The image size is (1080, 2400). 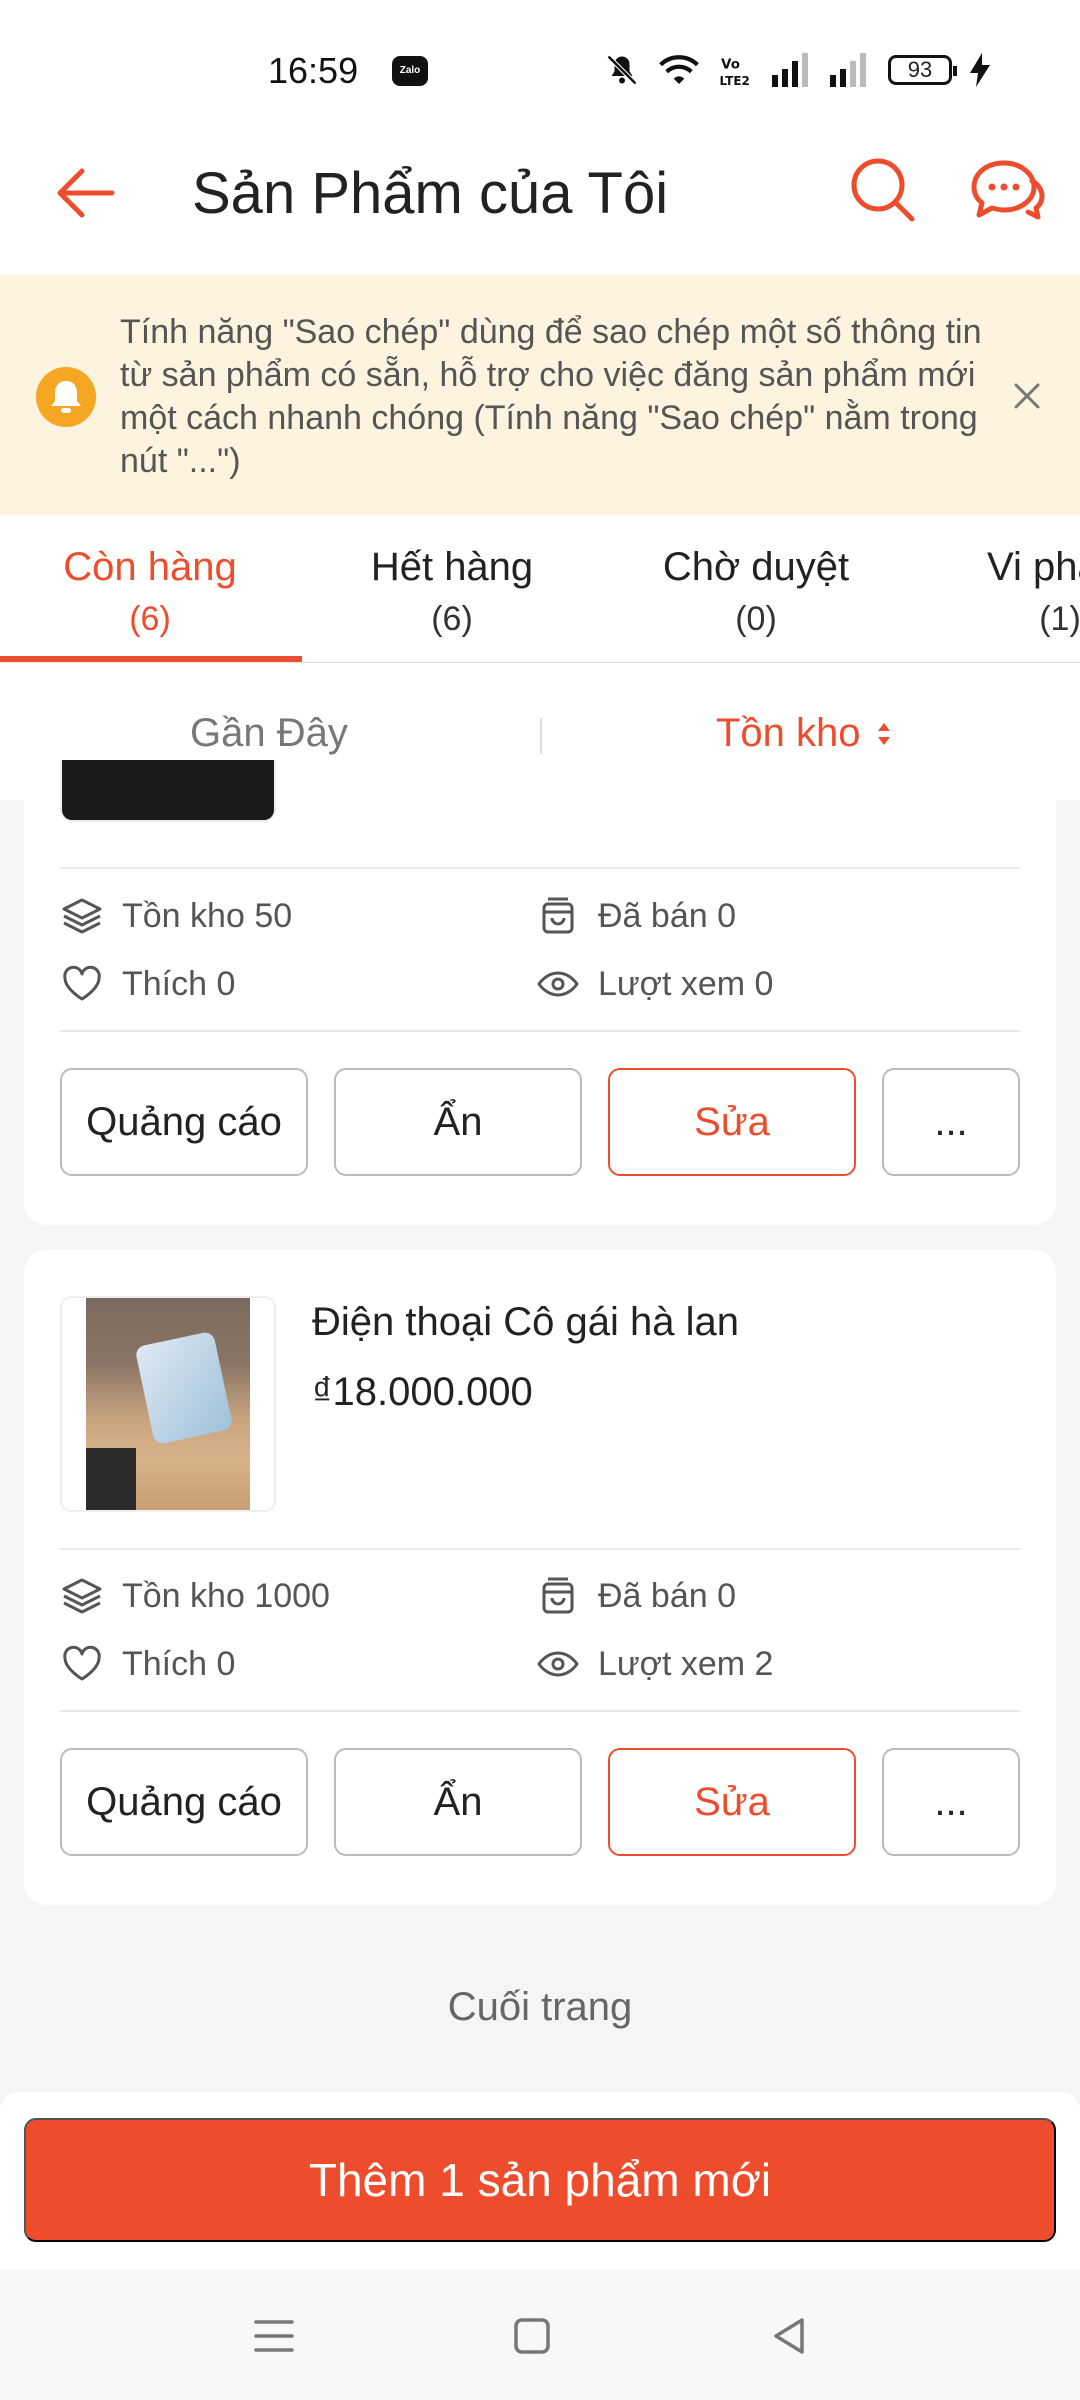 I want to click on menu-icon, so click(x=274, y=2336).